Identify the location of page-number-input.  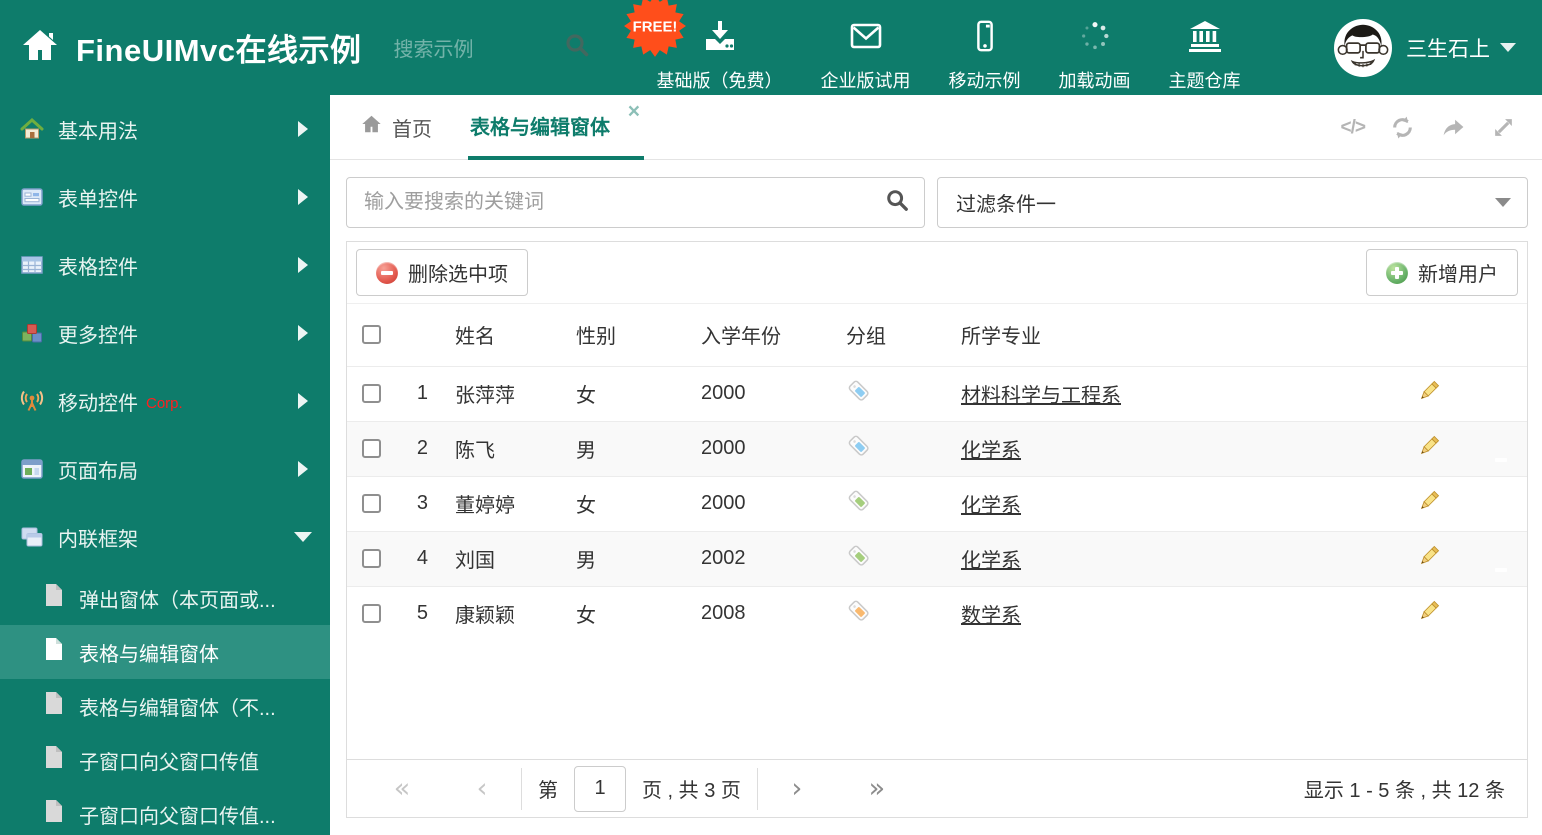
(600, 788).